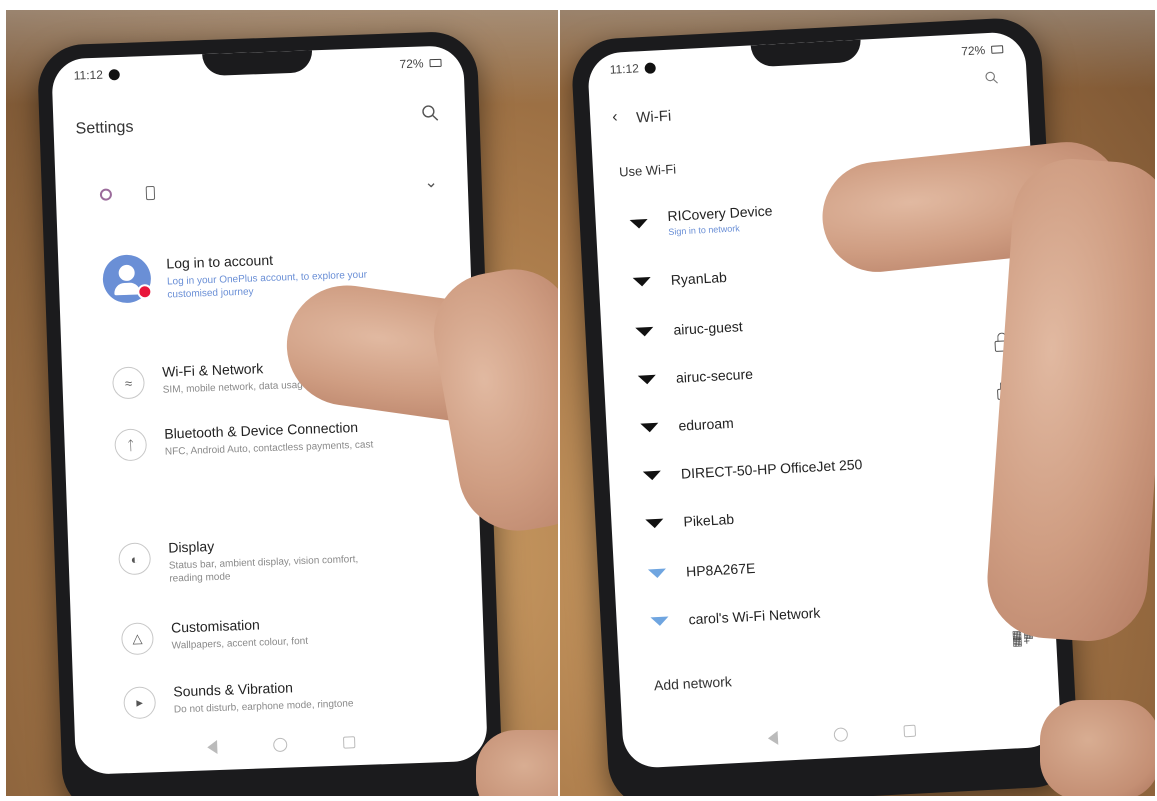  What do you see at coordinates (215, 626) in the screenshot?
I see `settings-item-title: Customisation` at bounding box center [215, 626].